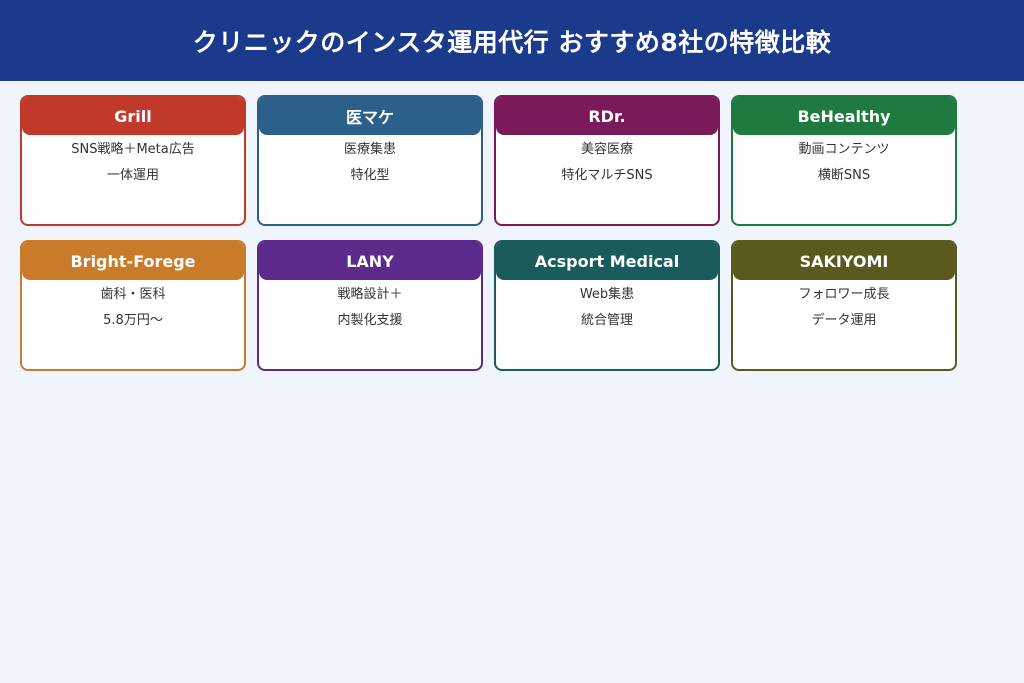 The image size is (1024, 683). I want to click on company-features: 動画コンテンツ 横断SNS, so click(844, 162).